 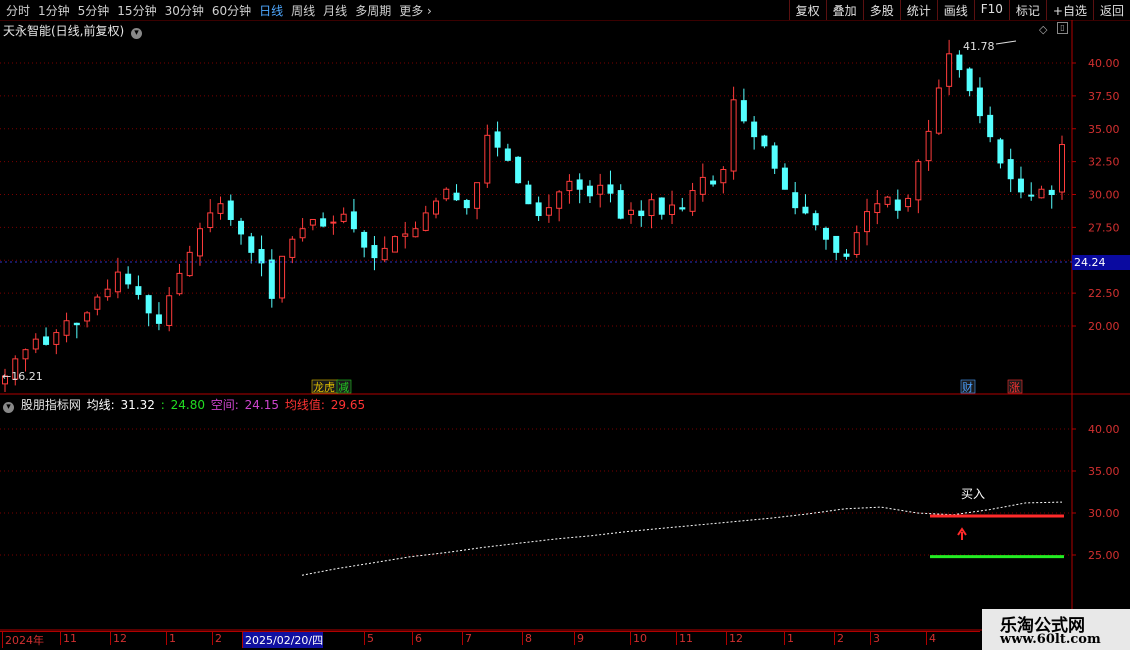 I want to click on toolbar-button: 多股, so click(x=881, y=10).